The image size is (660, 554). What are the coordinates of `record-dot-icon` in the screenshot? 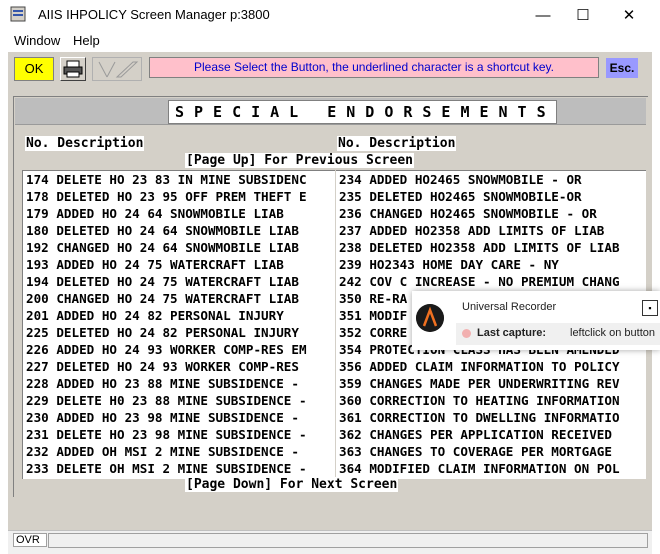 It's located at (466, 333).